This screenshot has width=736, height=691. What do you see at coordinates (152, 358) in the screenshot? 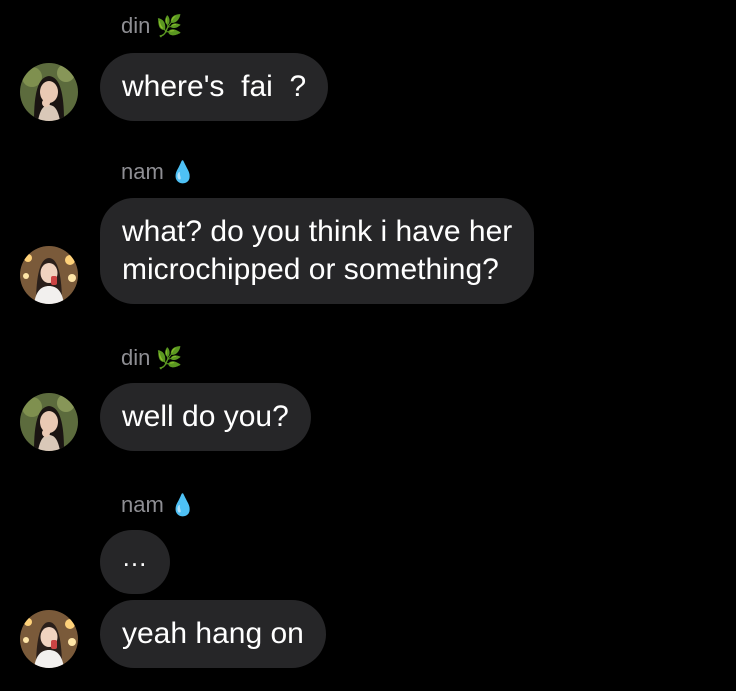
I see `sender-name-din-2: din 🌿` at bounding box center [152, 358].